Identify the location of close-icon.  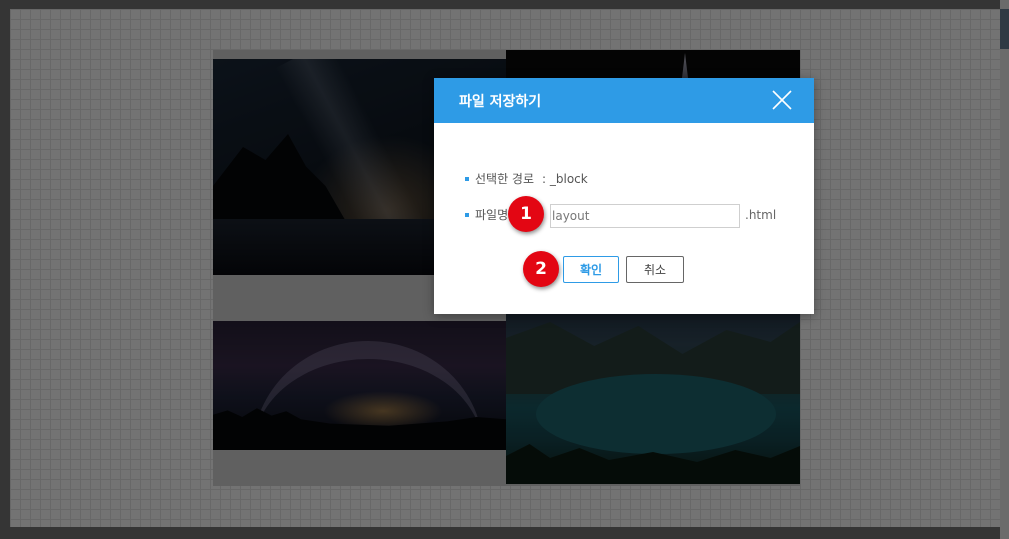
(782, 100).